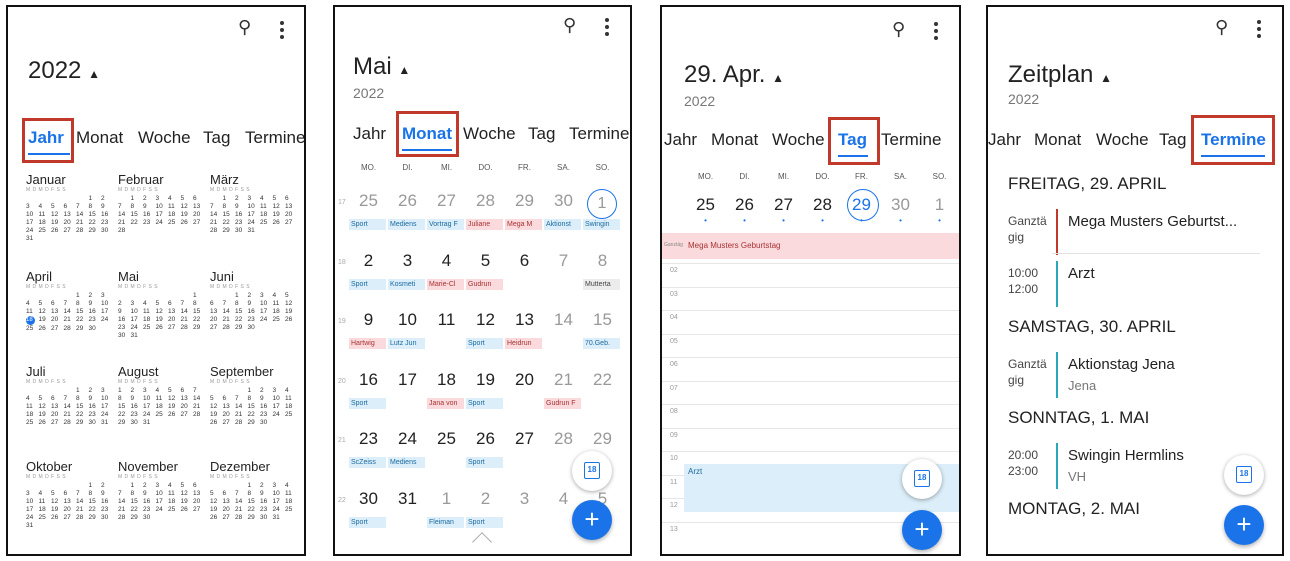  What do you see at coordinates (367, 343) in the screenshot?
I see `event-chip: Hartwig` at bounding box center [367, 343].